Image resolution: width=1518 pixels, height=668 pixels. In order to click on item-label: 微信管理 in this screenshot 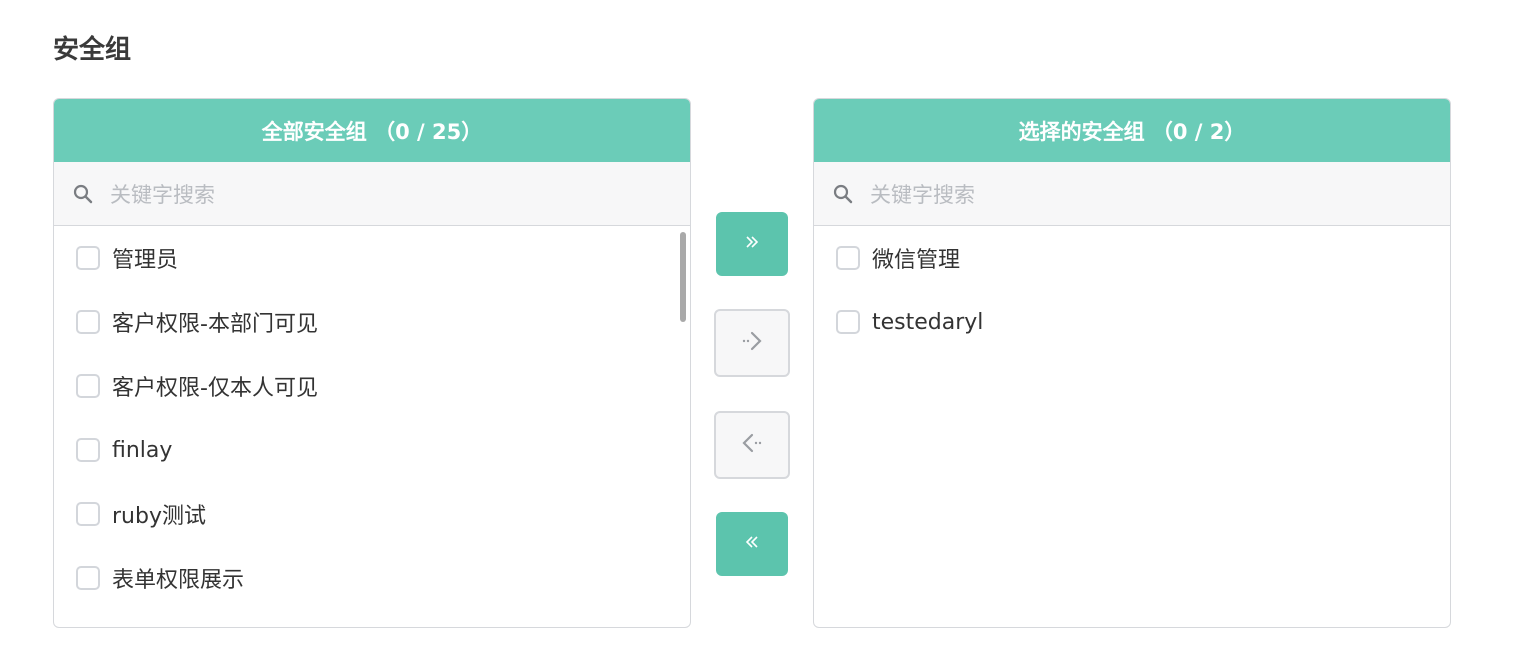, I will do `click(916, 260)`.